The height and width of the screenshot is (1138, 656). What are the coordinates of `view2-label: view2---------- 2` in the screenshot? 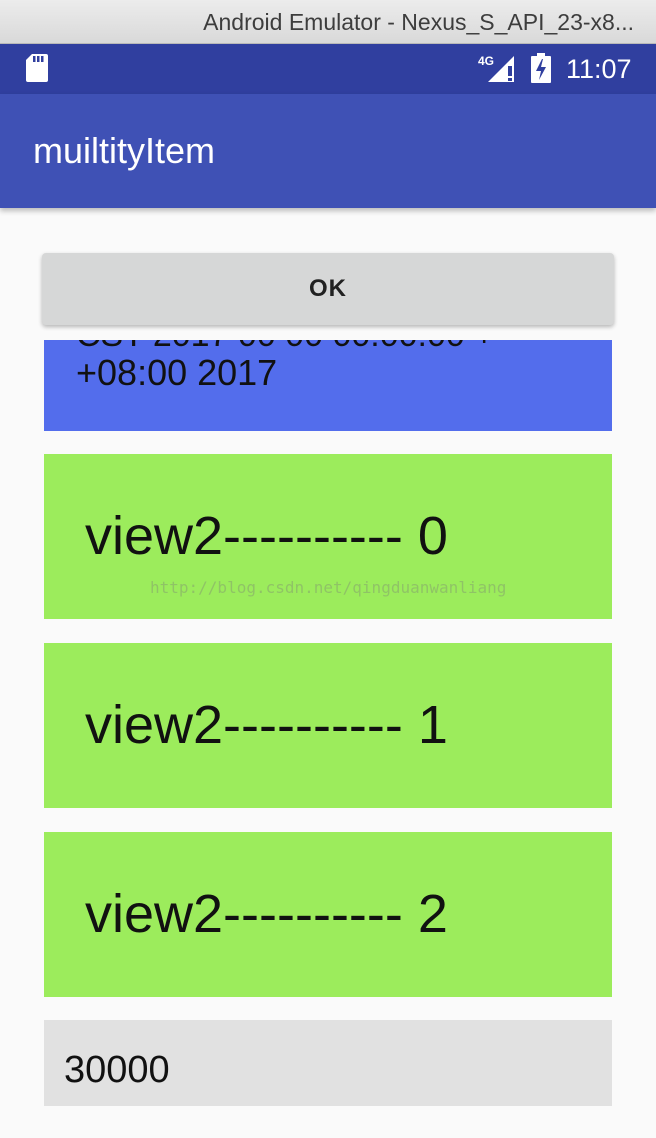 It's located at (266, 914).